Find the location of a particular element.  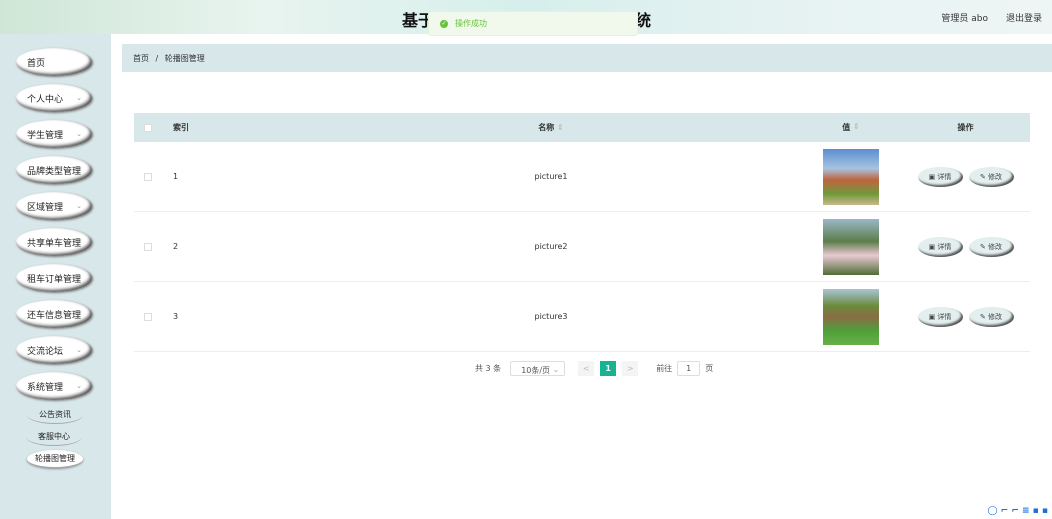

sidebar-item: 品牌类型管理 is located at coordinates (54, 170).